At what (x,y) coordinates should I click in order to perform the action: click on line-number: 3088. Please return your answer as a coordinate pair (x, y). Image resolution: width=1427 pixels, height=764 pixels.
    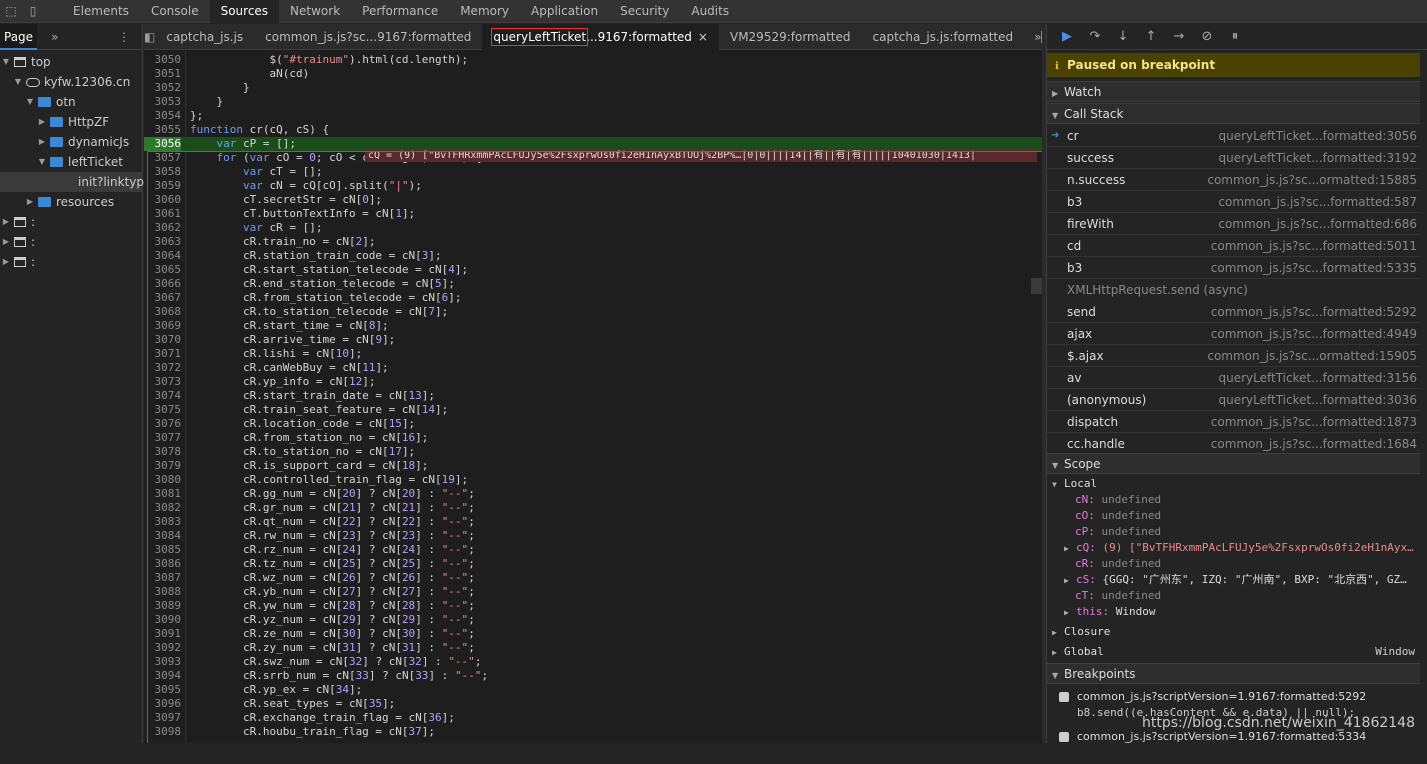
    Looking at the image, I should click on (163, 592).